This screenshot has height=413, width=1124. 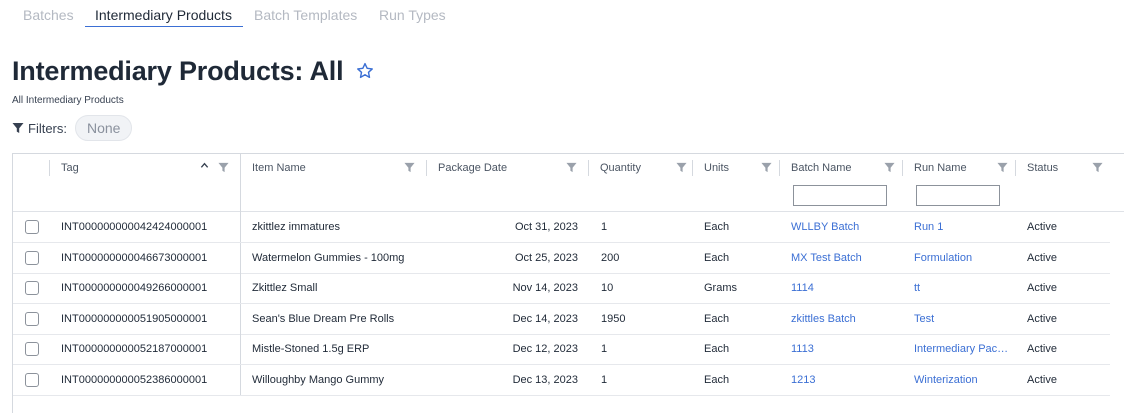 What do you see at coordinates (151, 288) in the screenshot?
I see `cell-tag: INT000000000049266000001` at bounding box center [151, 288].